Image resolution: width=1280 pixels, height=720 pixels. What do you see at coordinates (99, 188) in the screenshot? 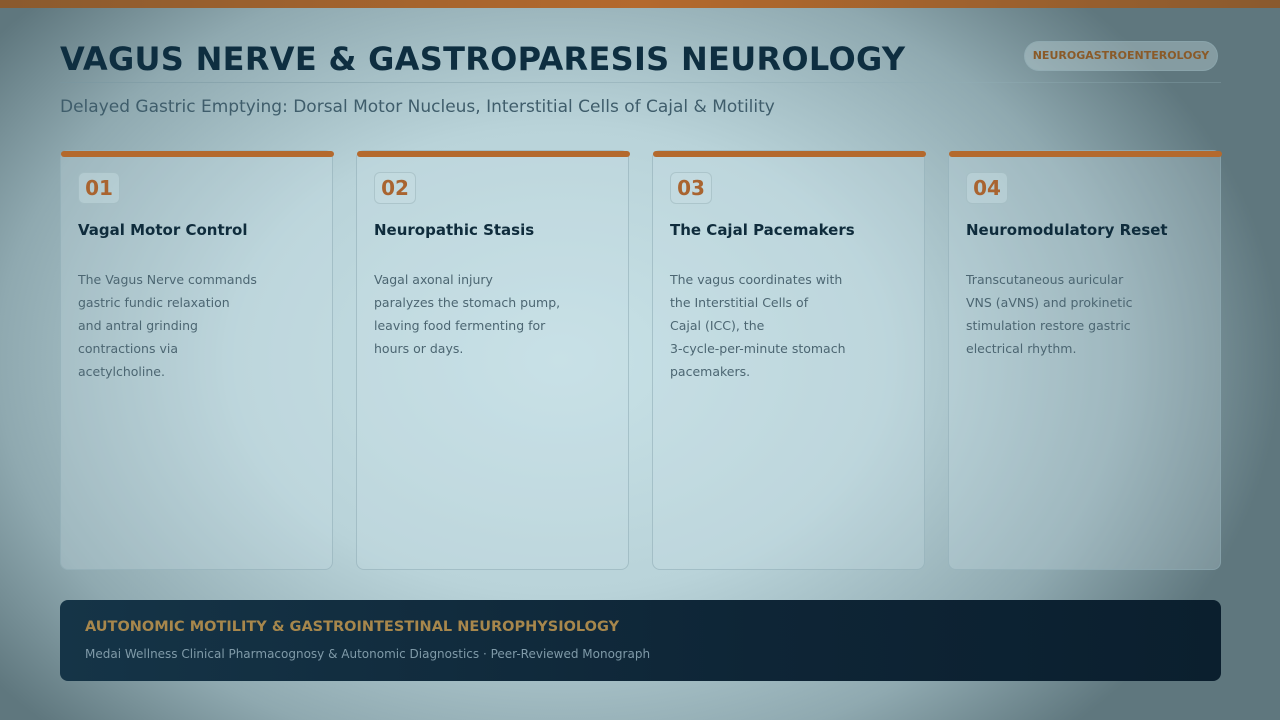
I see `card-number: 01` at bounding box center [99, 188].